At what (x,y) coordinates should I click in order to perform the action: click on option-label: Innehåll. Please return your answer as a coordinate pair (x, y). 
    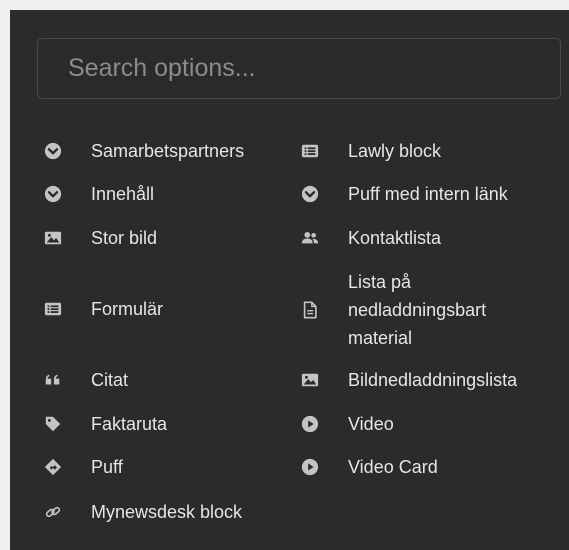
    Looking at the image, I should click on (123, 194).